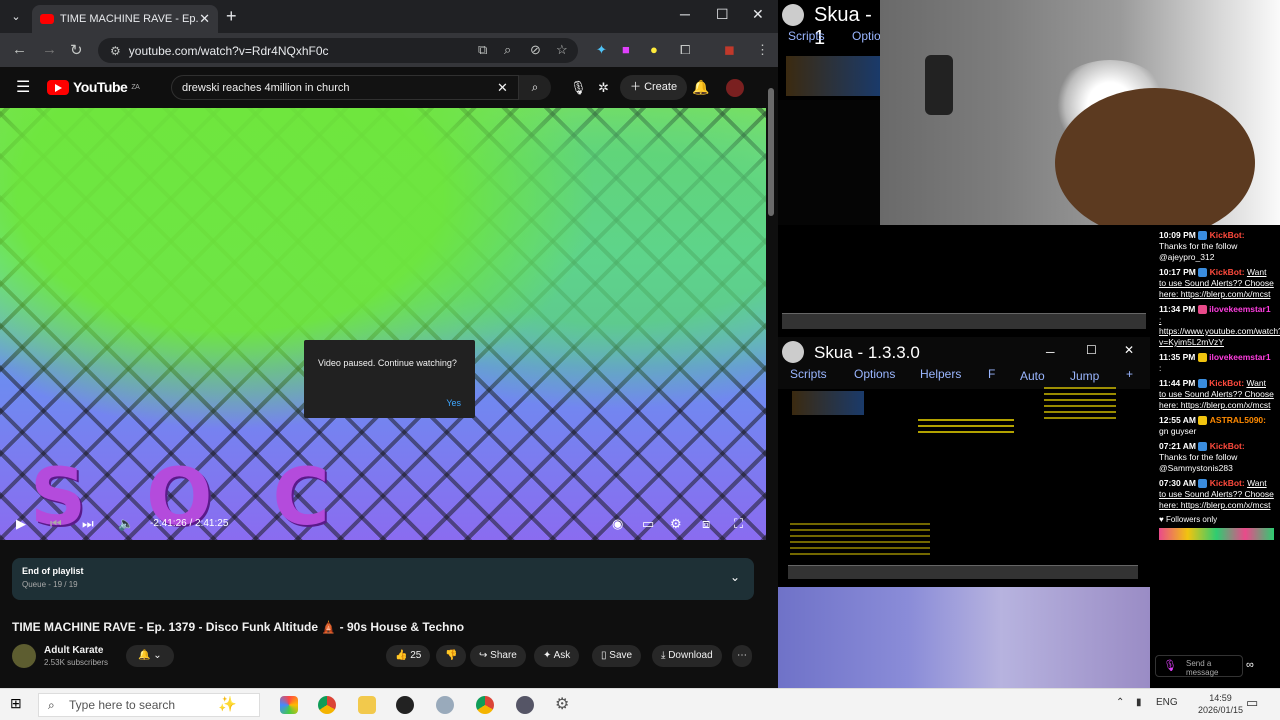 The width and height of the screenshot is (1280, 720). I want to click on install-app-icon: ⧉, so click(482, 50).